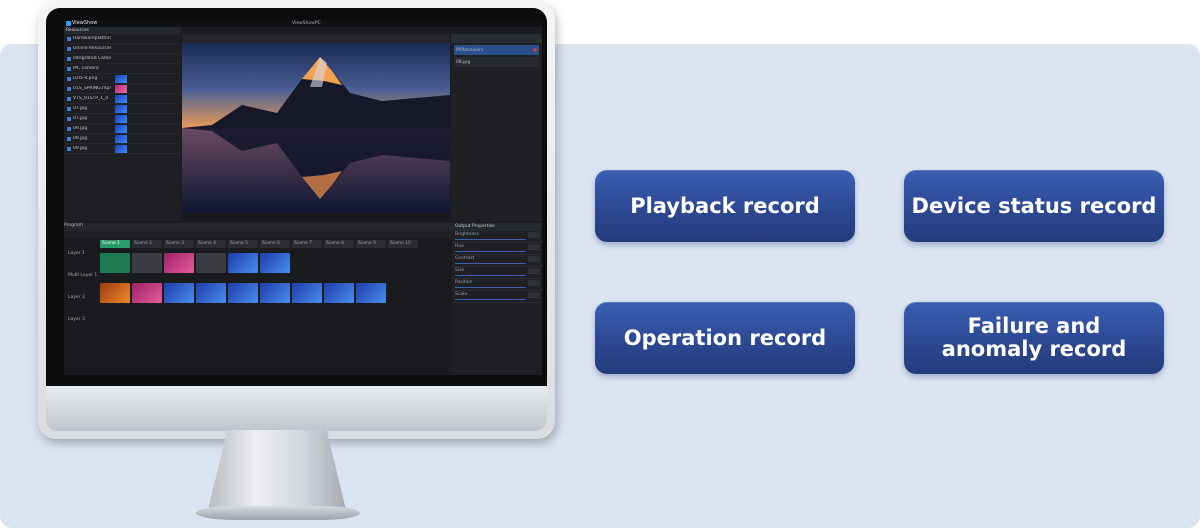 The image size is (1200, 528). I want to click on property-row: Contrast, so click(497, 261).